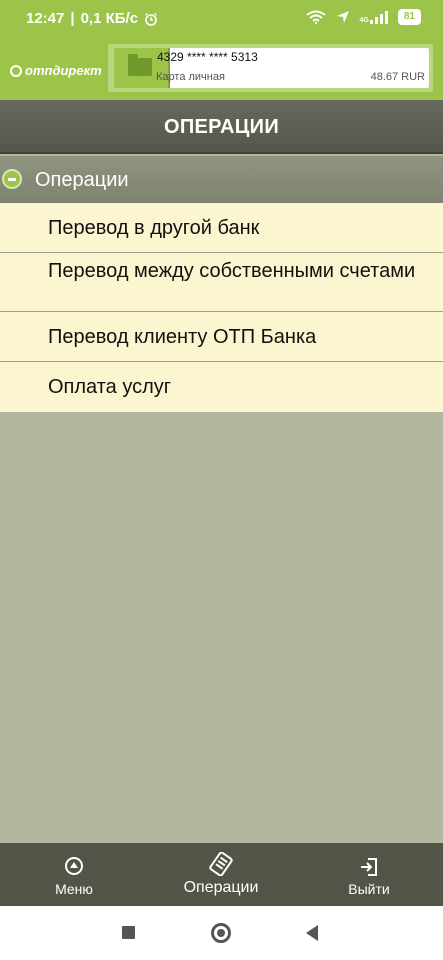 The height and width of the screenshot is (960, 443). What do you see at coordinates (221, 866) in the screenshot?
I see `operations-icon` at bounding box center [221, 866].